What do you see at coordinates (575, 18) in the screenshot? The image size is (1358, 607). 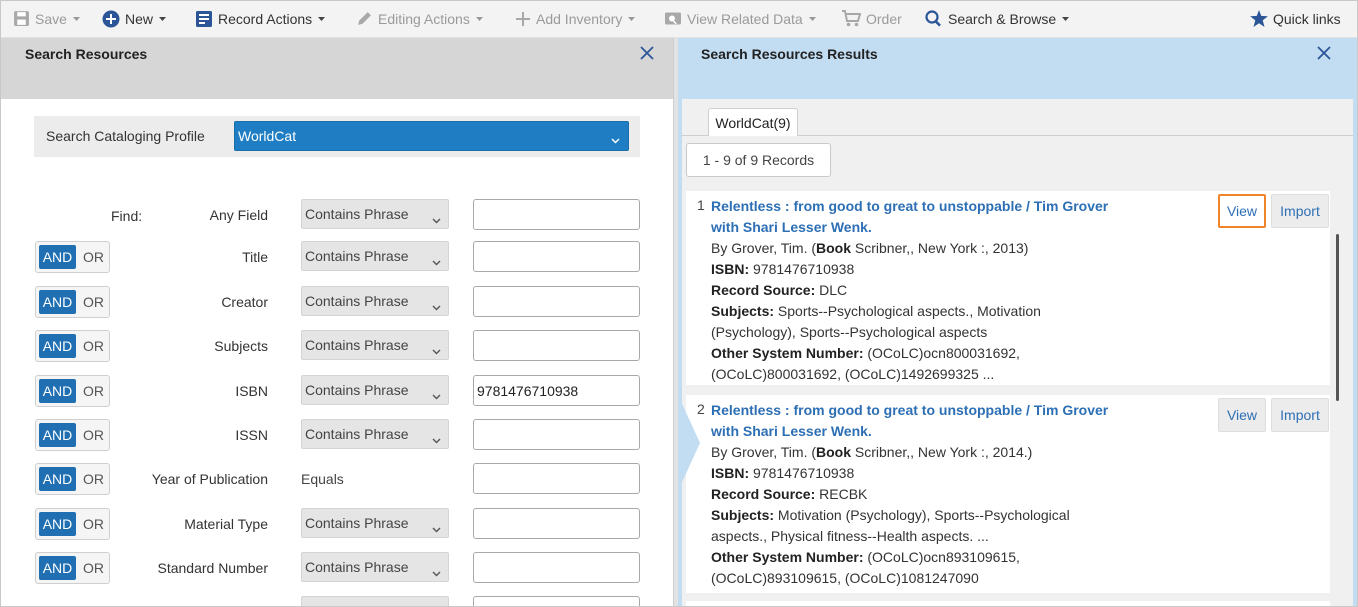 I see `add-inventory-menu: Add Inventory` at bounding box center [575, 18].